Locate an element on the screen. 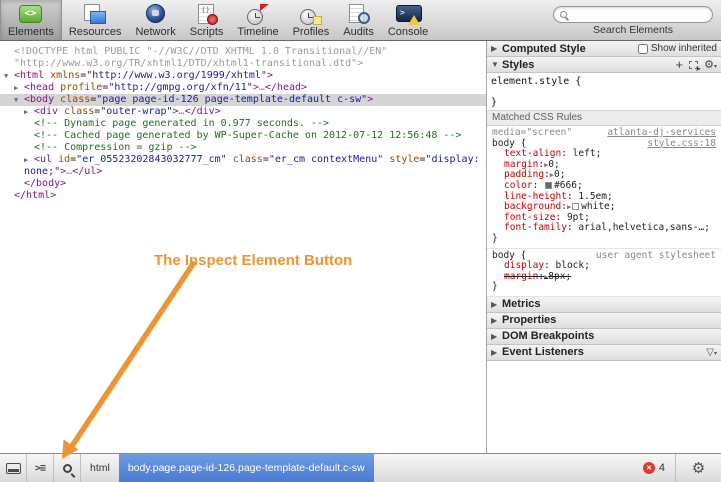 The height and width of the screenshot is (482, 721). styles-gear-icon: ⚙▾ is located at coordinates (710, 64).